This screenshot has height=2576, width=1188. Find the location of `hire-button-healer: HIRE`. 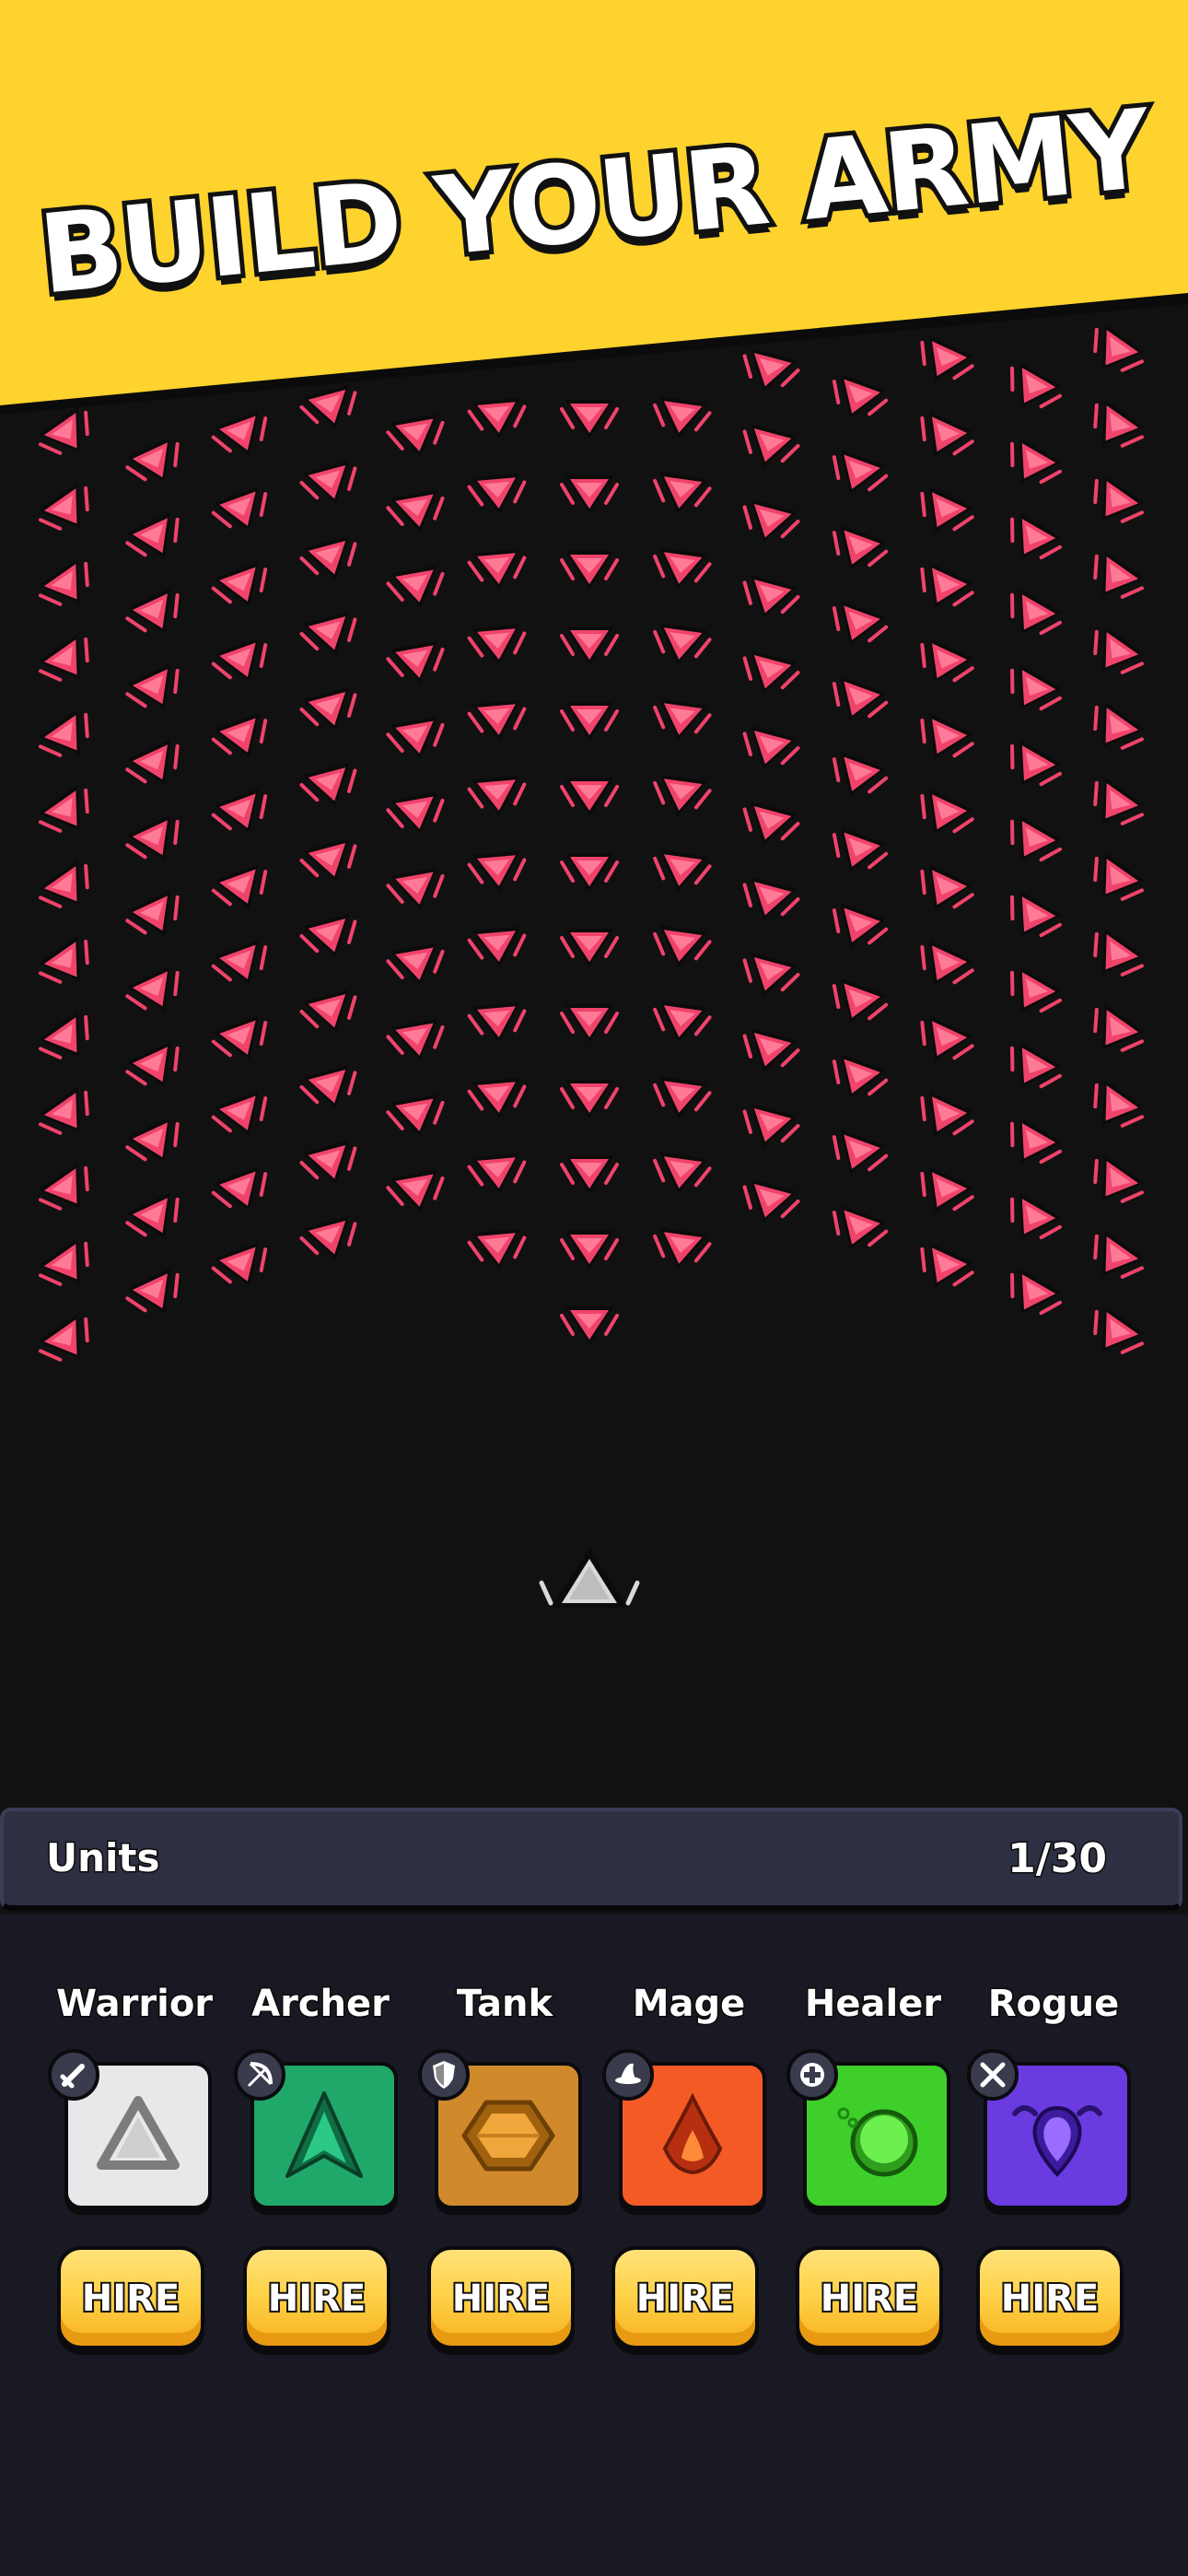

hire-button-healer: HIRE is located at coordinates (869, 2297).